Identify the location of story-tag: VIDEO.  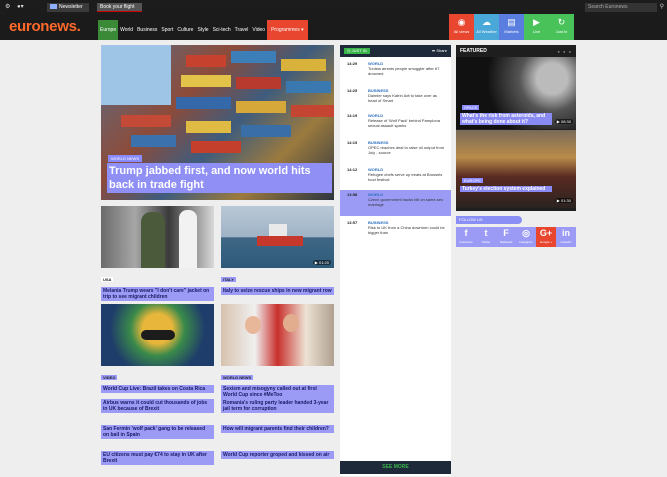
(109, 377).